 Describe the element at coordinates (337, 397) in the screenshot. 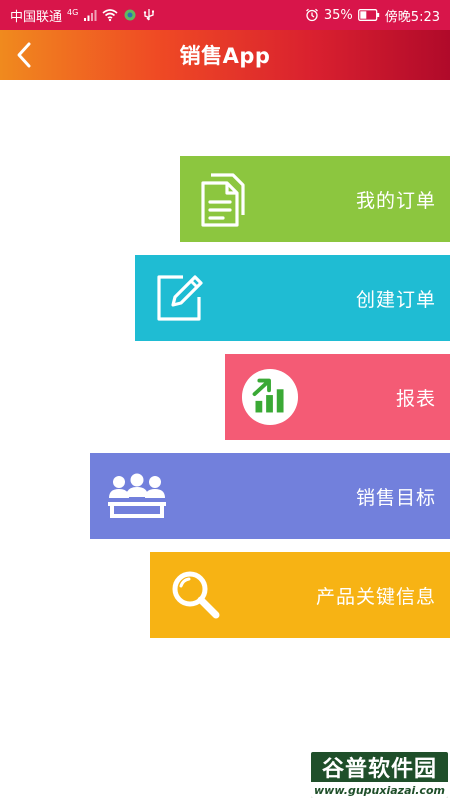

I see `menu-reports: 报表` at that location.